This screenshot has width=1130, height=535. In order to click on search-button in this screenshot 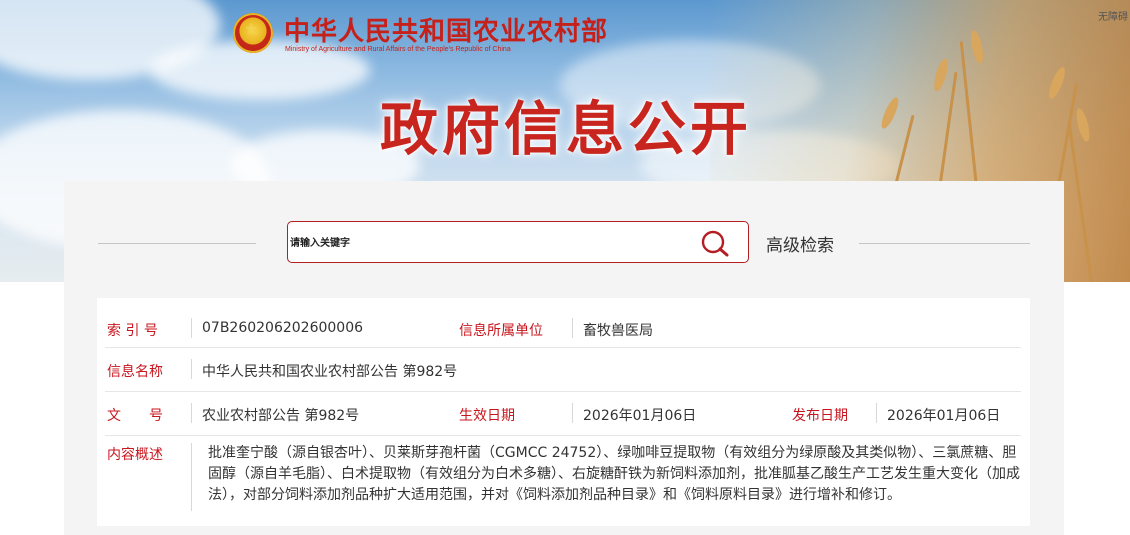, I will do `click(716, 243)`.